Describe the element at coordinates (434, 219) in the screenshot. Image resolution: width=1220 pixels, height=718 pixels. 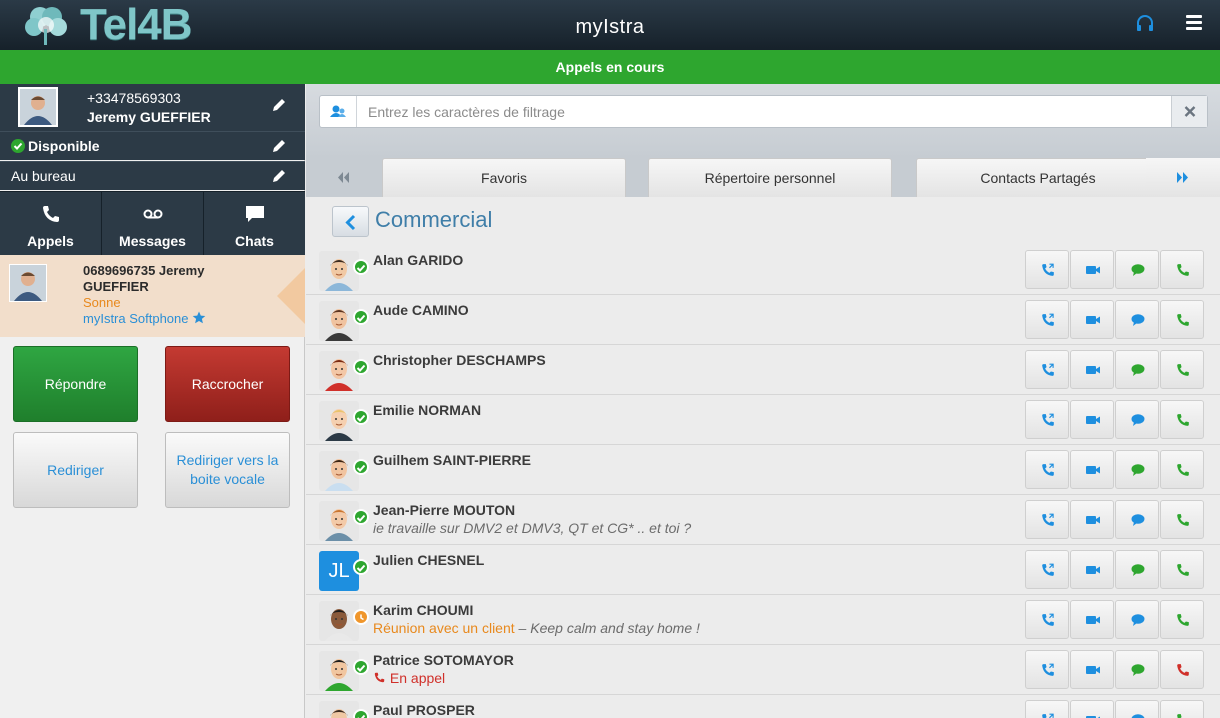
I see `group-title: Commercial` at that location.